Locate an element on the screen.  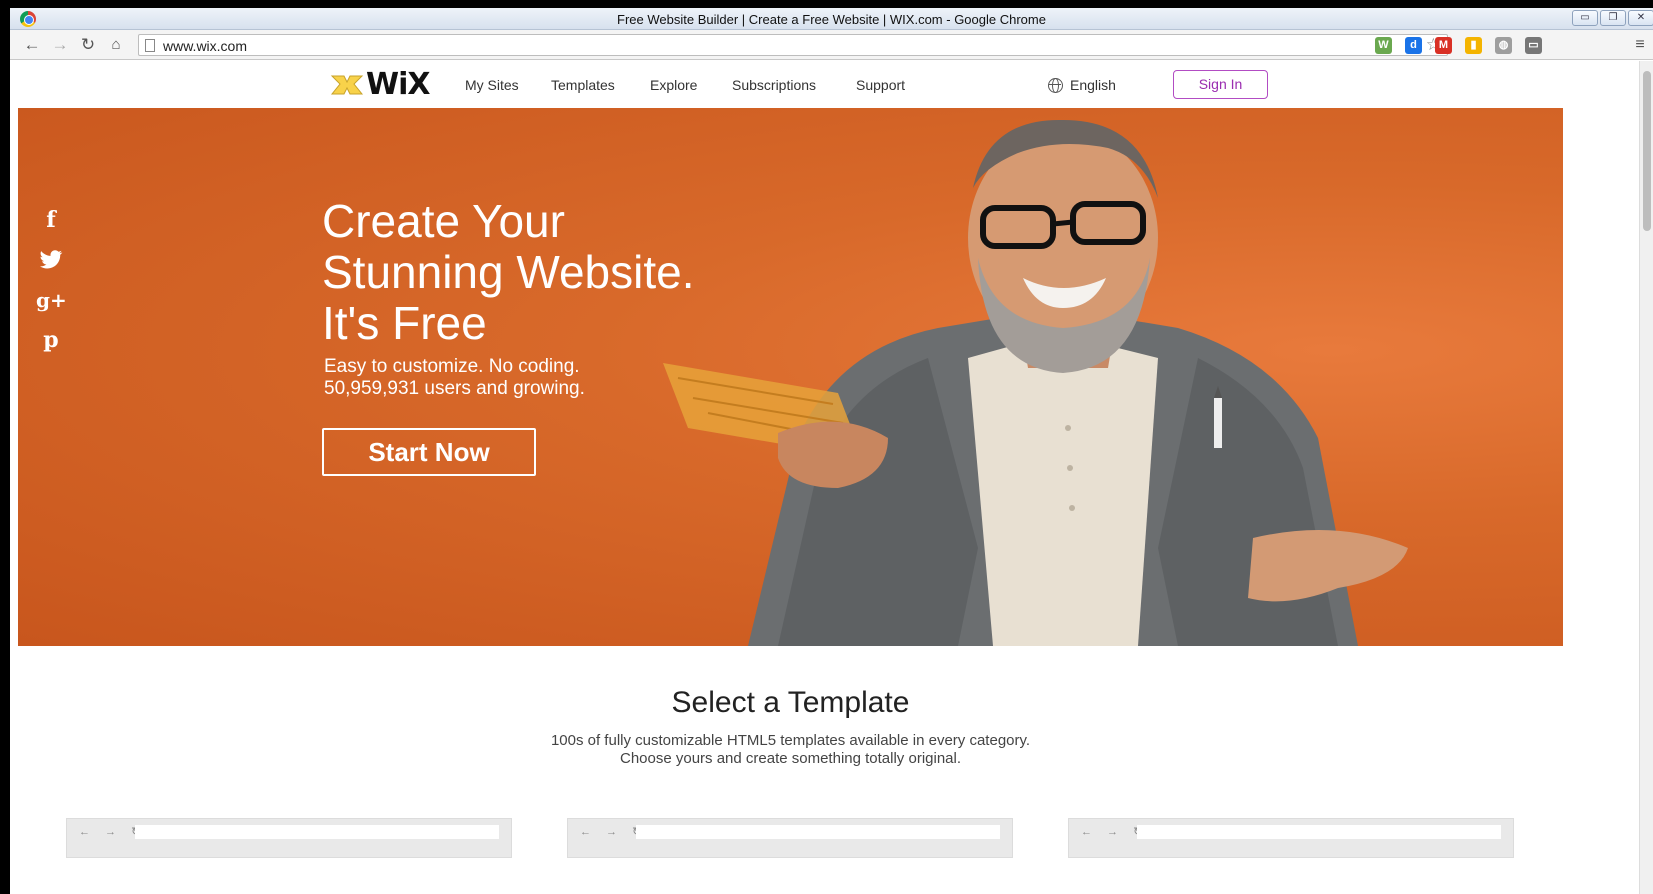
w-extension-icon: W is located at coordinates (1383, 45).